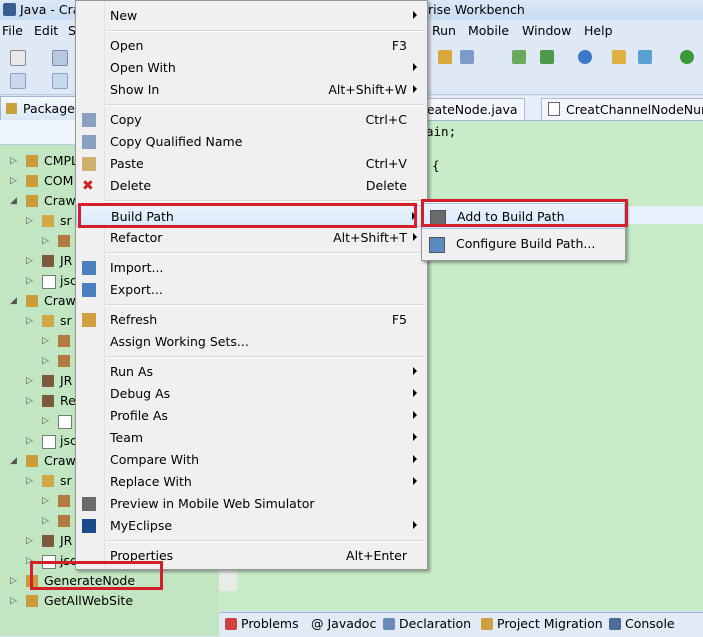 This screenshot has width=703, height=637. I want to click on deploy-icon, so click(519, 57).